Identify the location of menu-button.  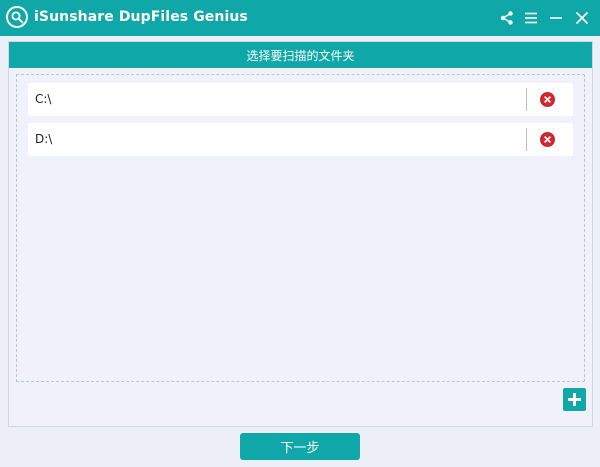
(531, 18).